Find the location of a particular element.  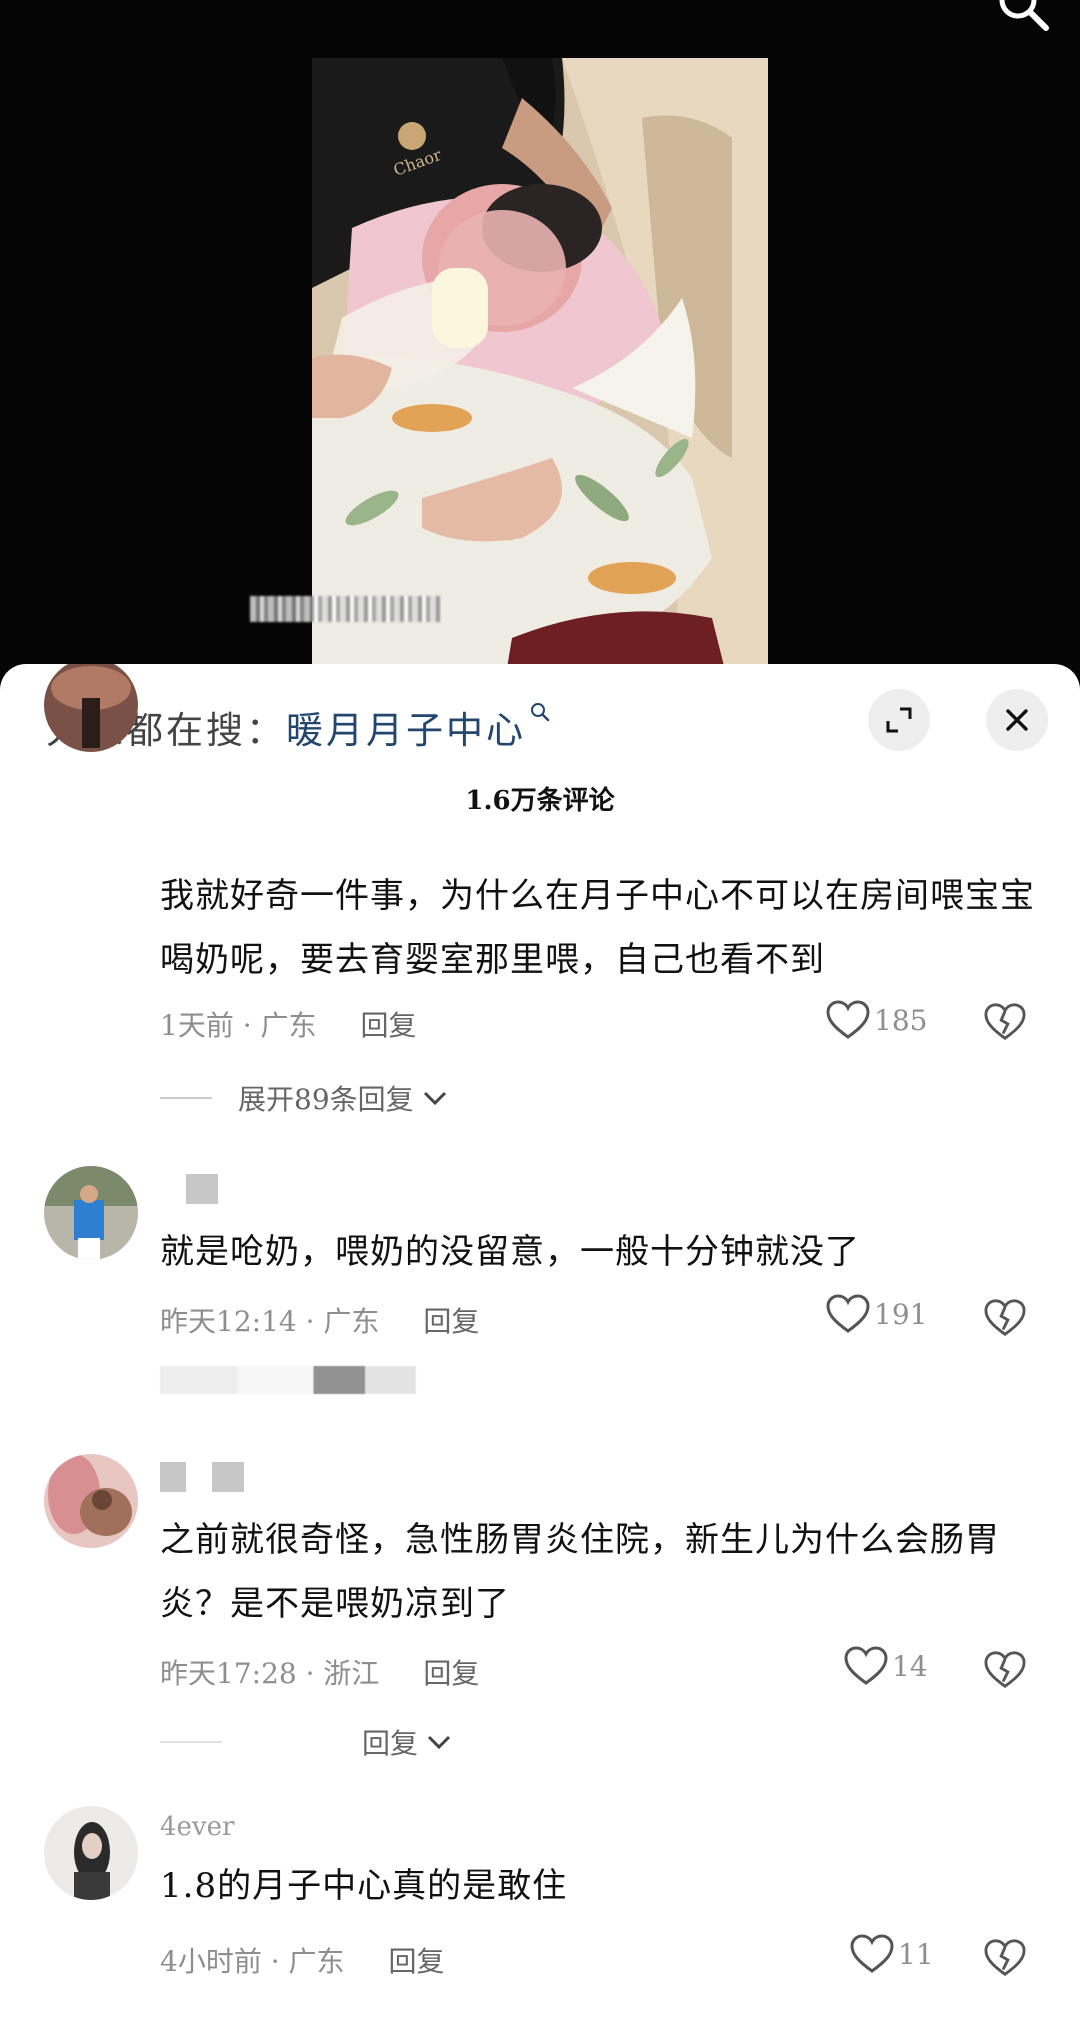

comment-meta: 昨天17:28 · 浙江 回复 is located at coordinates (320, 1673).